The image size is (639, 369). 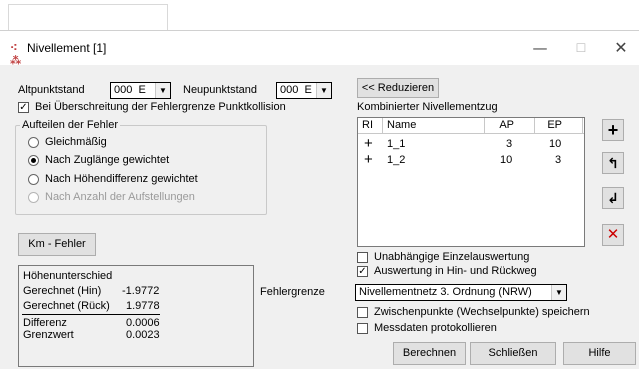 What do you see at coordinates (370, 126) in the screenshot?
I see `column-header-ri: RI` at bounding box center [370, 126].